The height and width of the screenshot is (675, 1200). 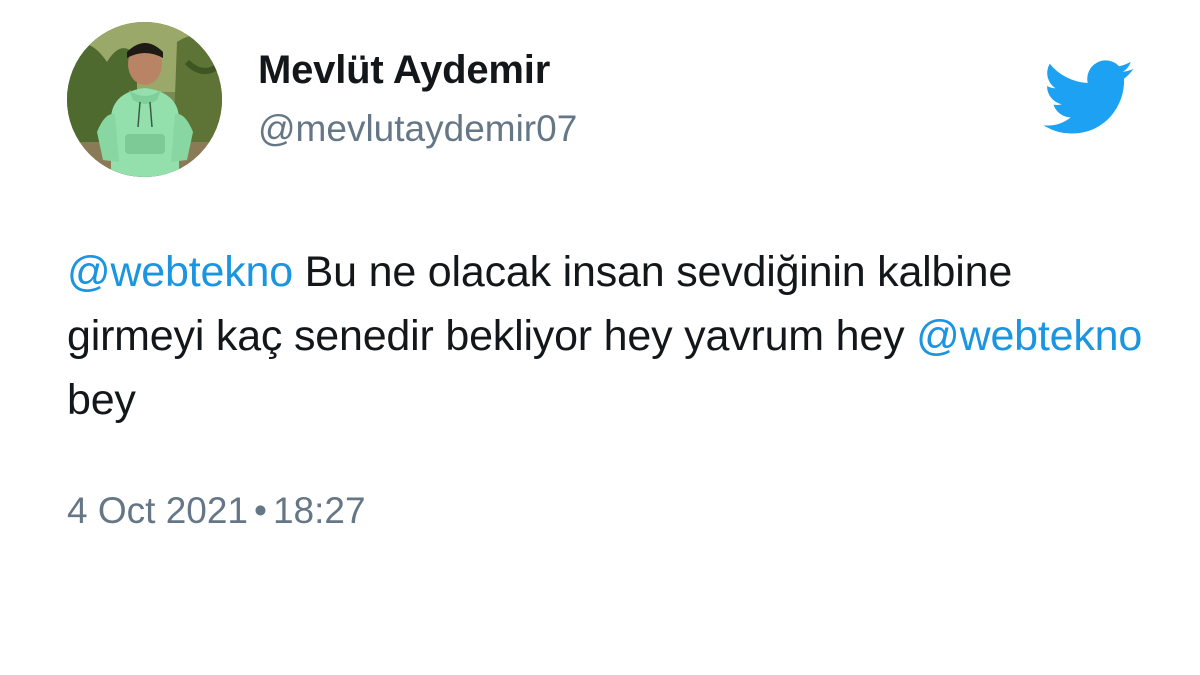 I want to click on tweet-date: 4 Oct 2021, so click(x=158, y=510).